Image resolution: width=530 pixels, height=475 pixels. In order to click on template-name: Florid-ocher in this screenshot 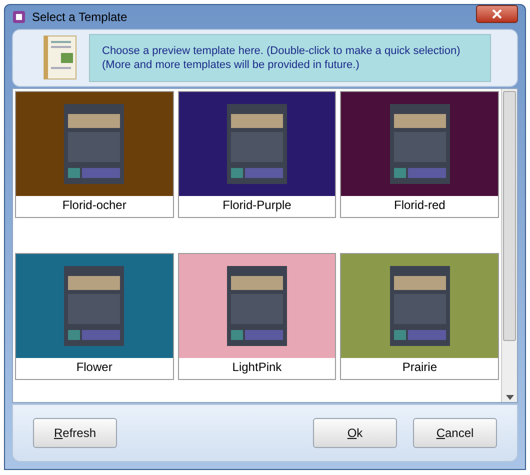, I will do `click(94, 205)`.